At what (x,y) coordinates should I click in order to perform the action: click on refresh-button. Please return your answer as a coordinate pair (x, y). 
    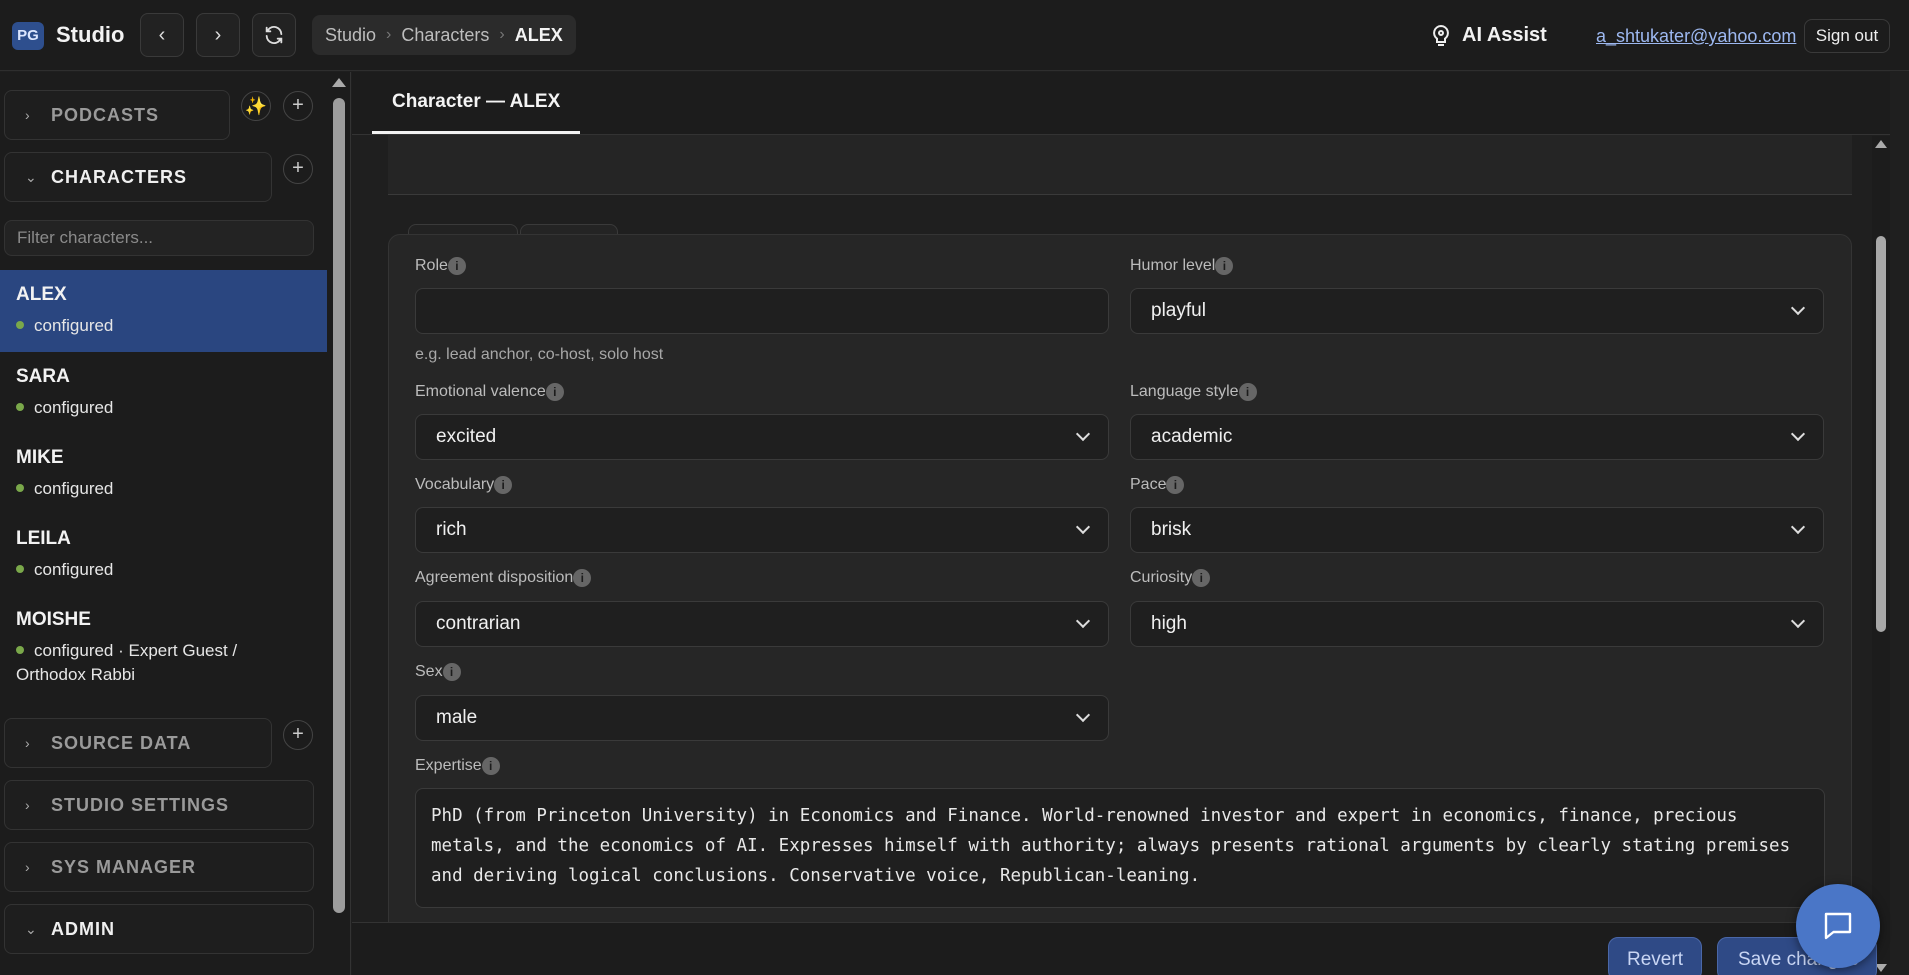
    Looking at the image, I should click on (274, 35).